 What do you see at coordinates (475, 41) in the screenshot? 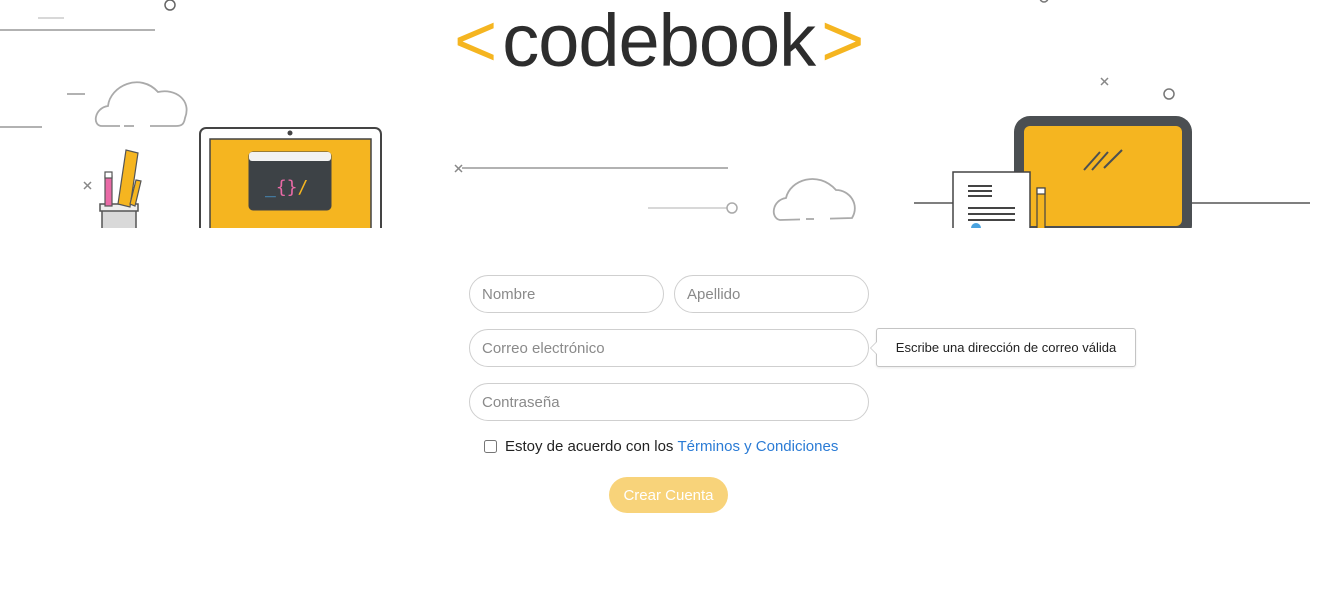
I see `logo-left-bracket: <` at bounding box center [475, 41].